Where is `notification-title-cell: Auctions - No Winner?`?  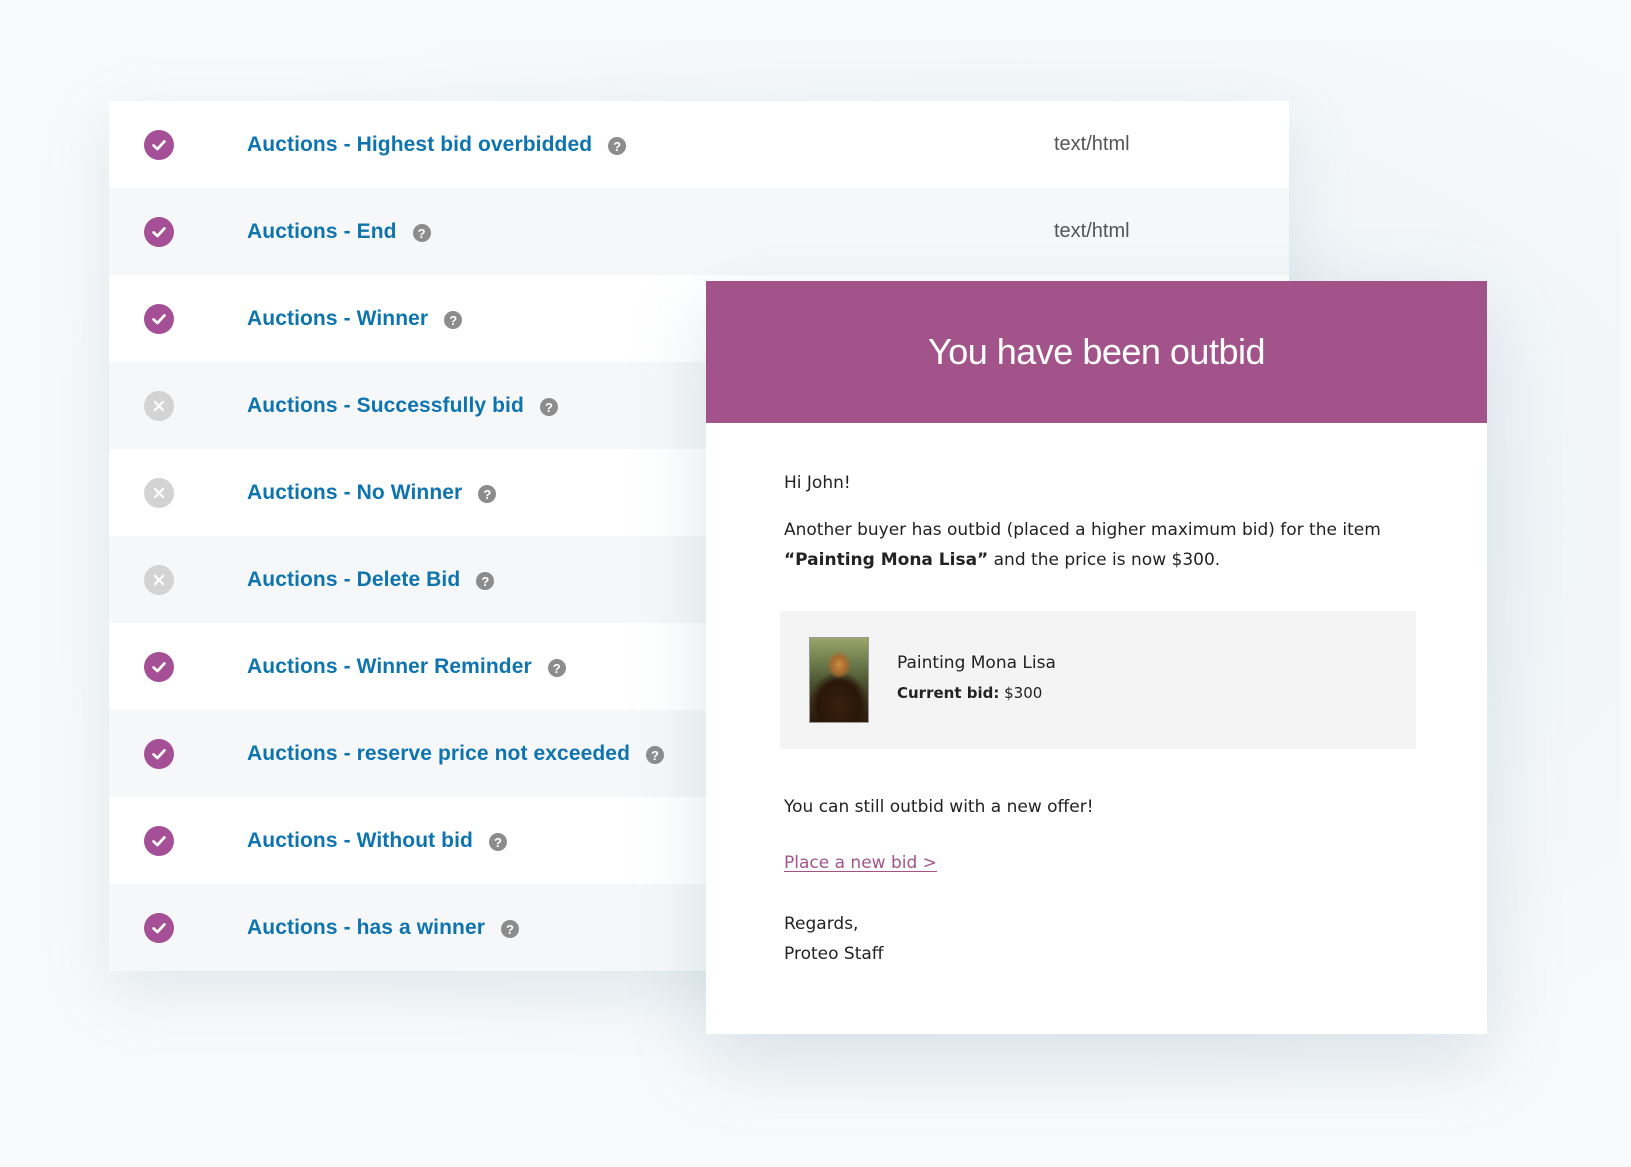 notification-title-cell: Auctions - No Winner? is located at coordinates (372, 493).